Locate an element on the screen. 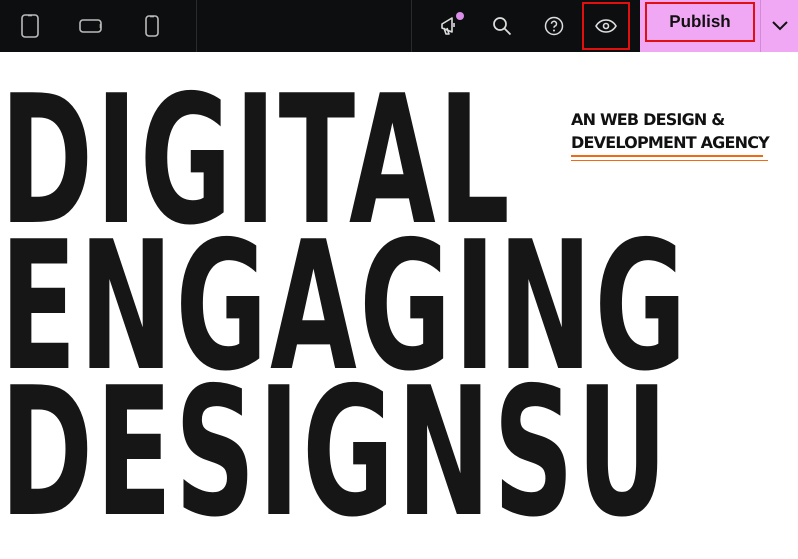 This screenshot has width=798, height=559. publish-button: Publish is located at coordinates (700, 22).